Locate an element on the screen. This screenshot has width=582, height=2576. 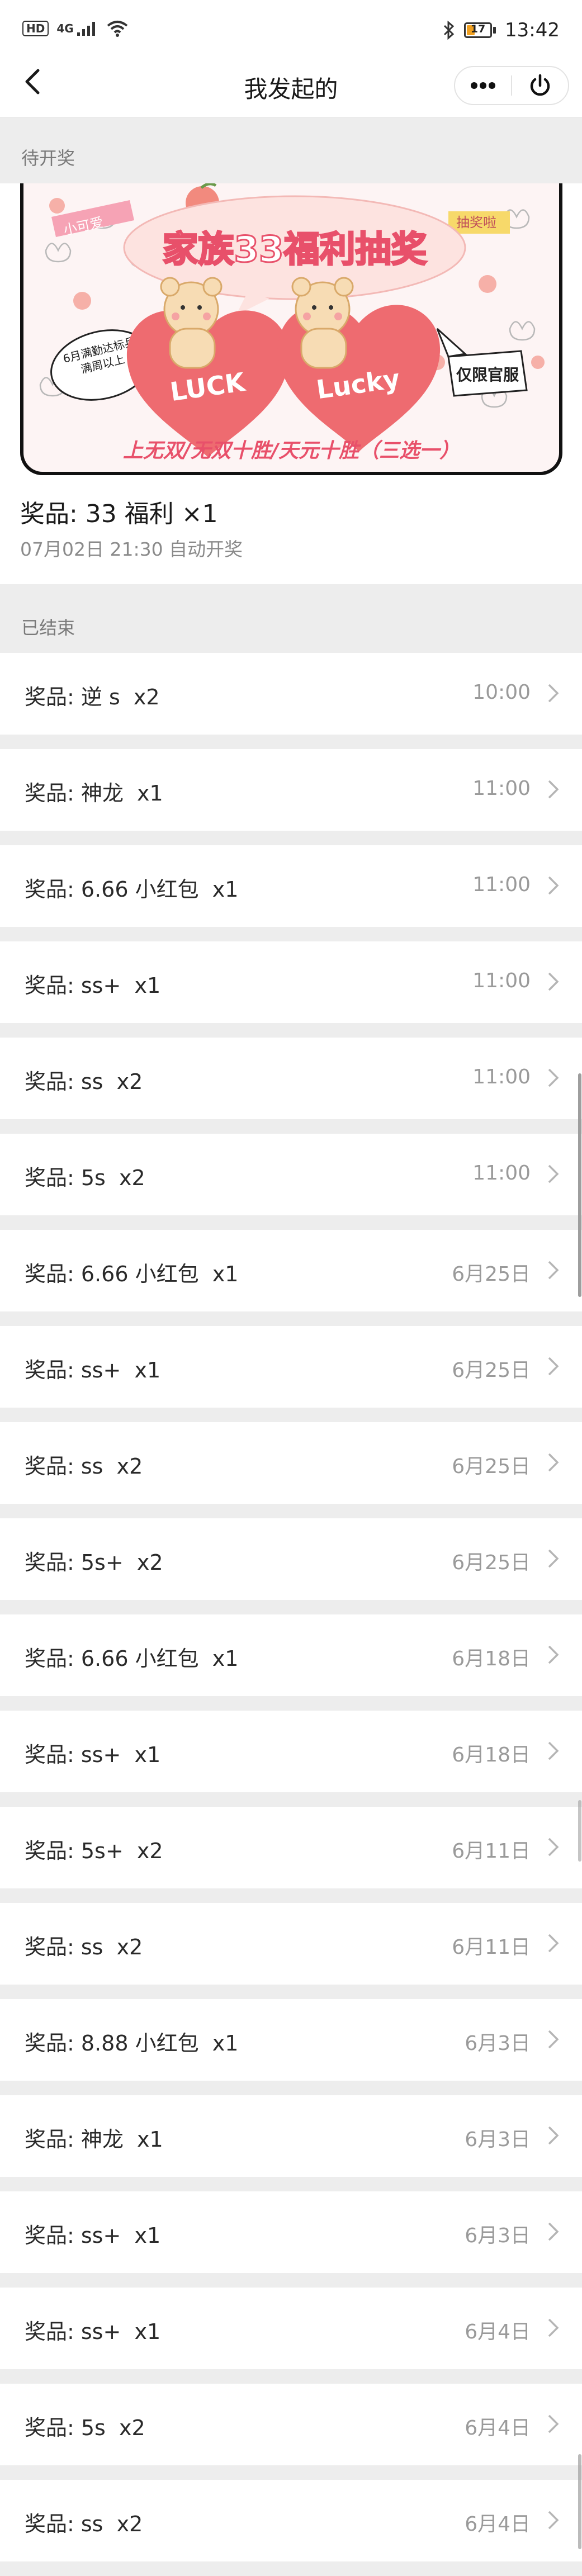
official-only-badge: 仅限官服 is located at coordinates (482, 362).